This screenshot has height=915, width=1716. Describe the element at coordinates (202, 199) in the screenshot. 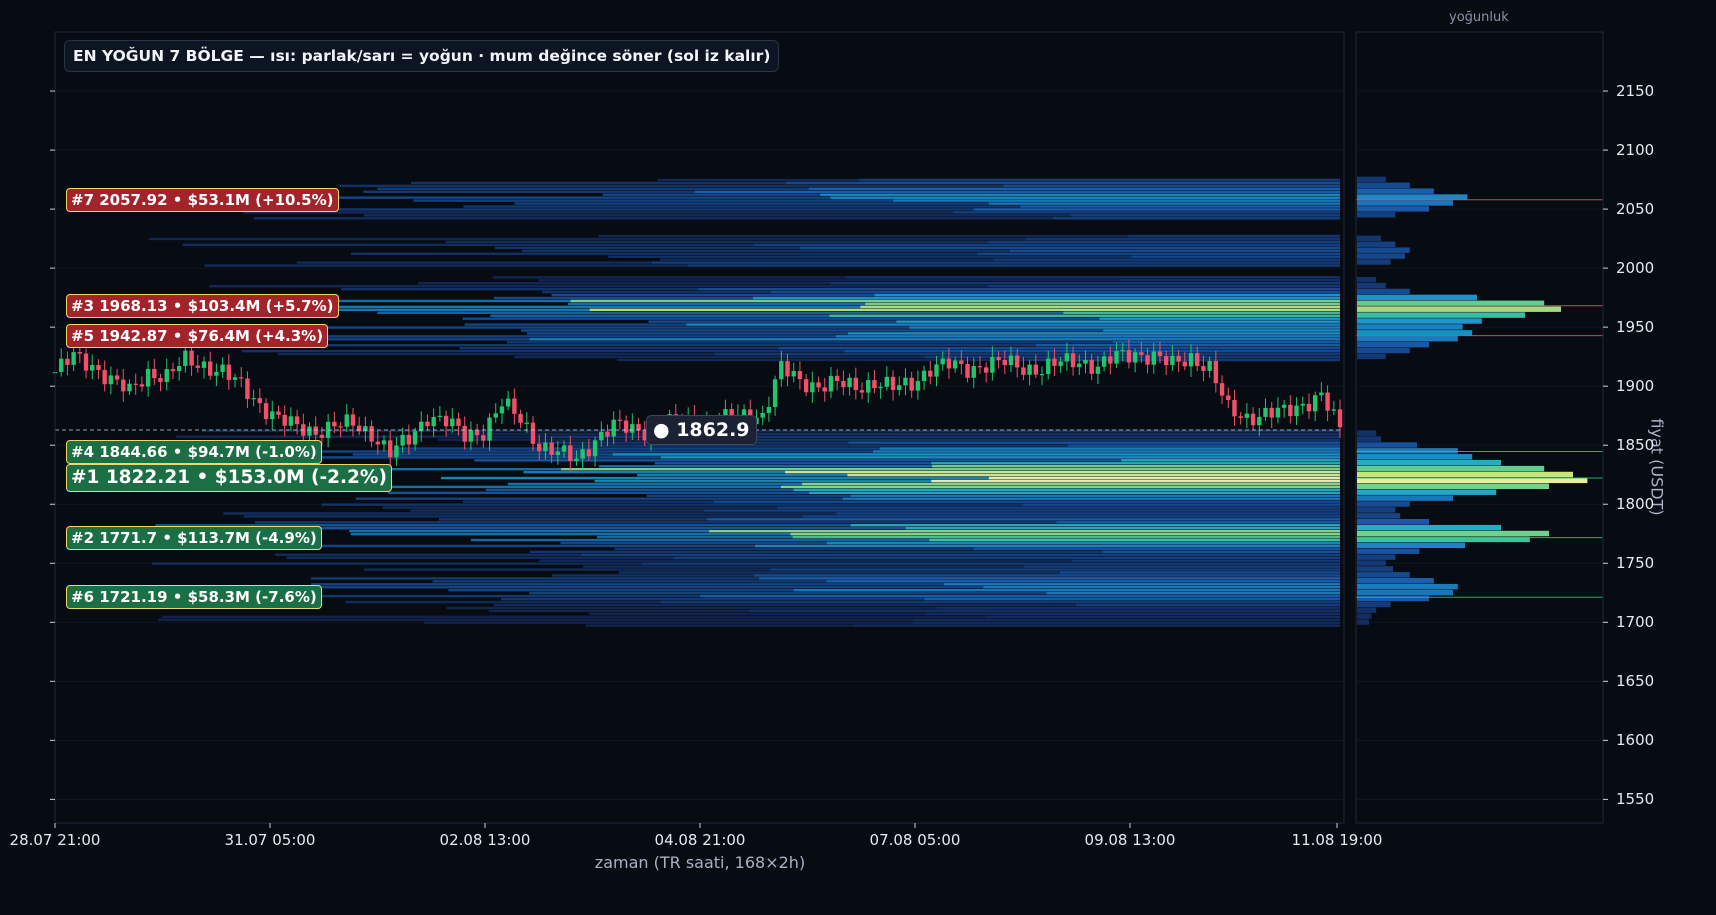

I see `zone-label-7: #7 2057.92 • $53.1M (+10.5%)` at that location.